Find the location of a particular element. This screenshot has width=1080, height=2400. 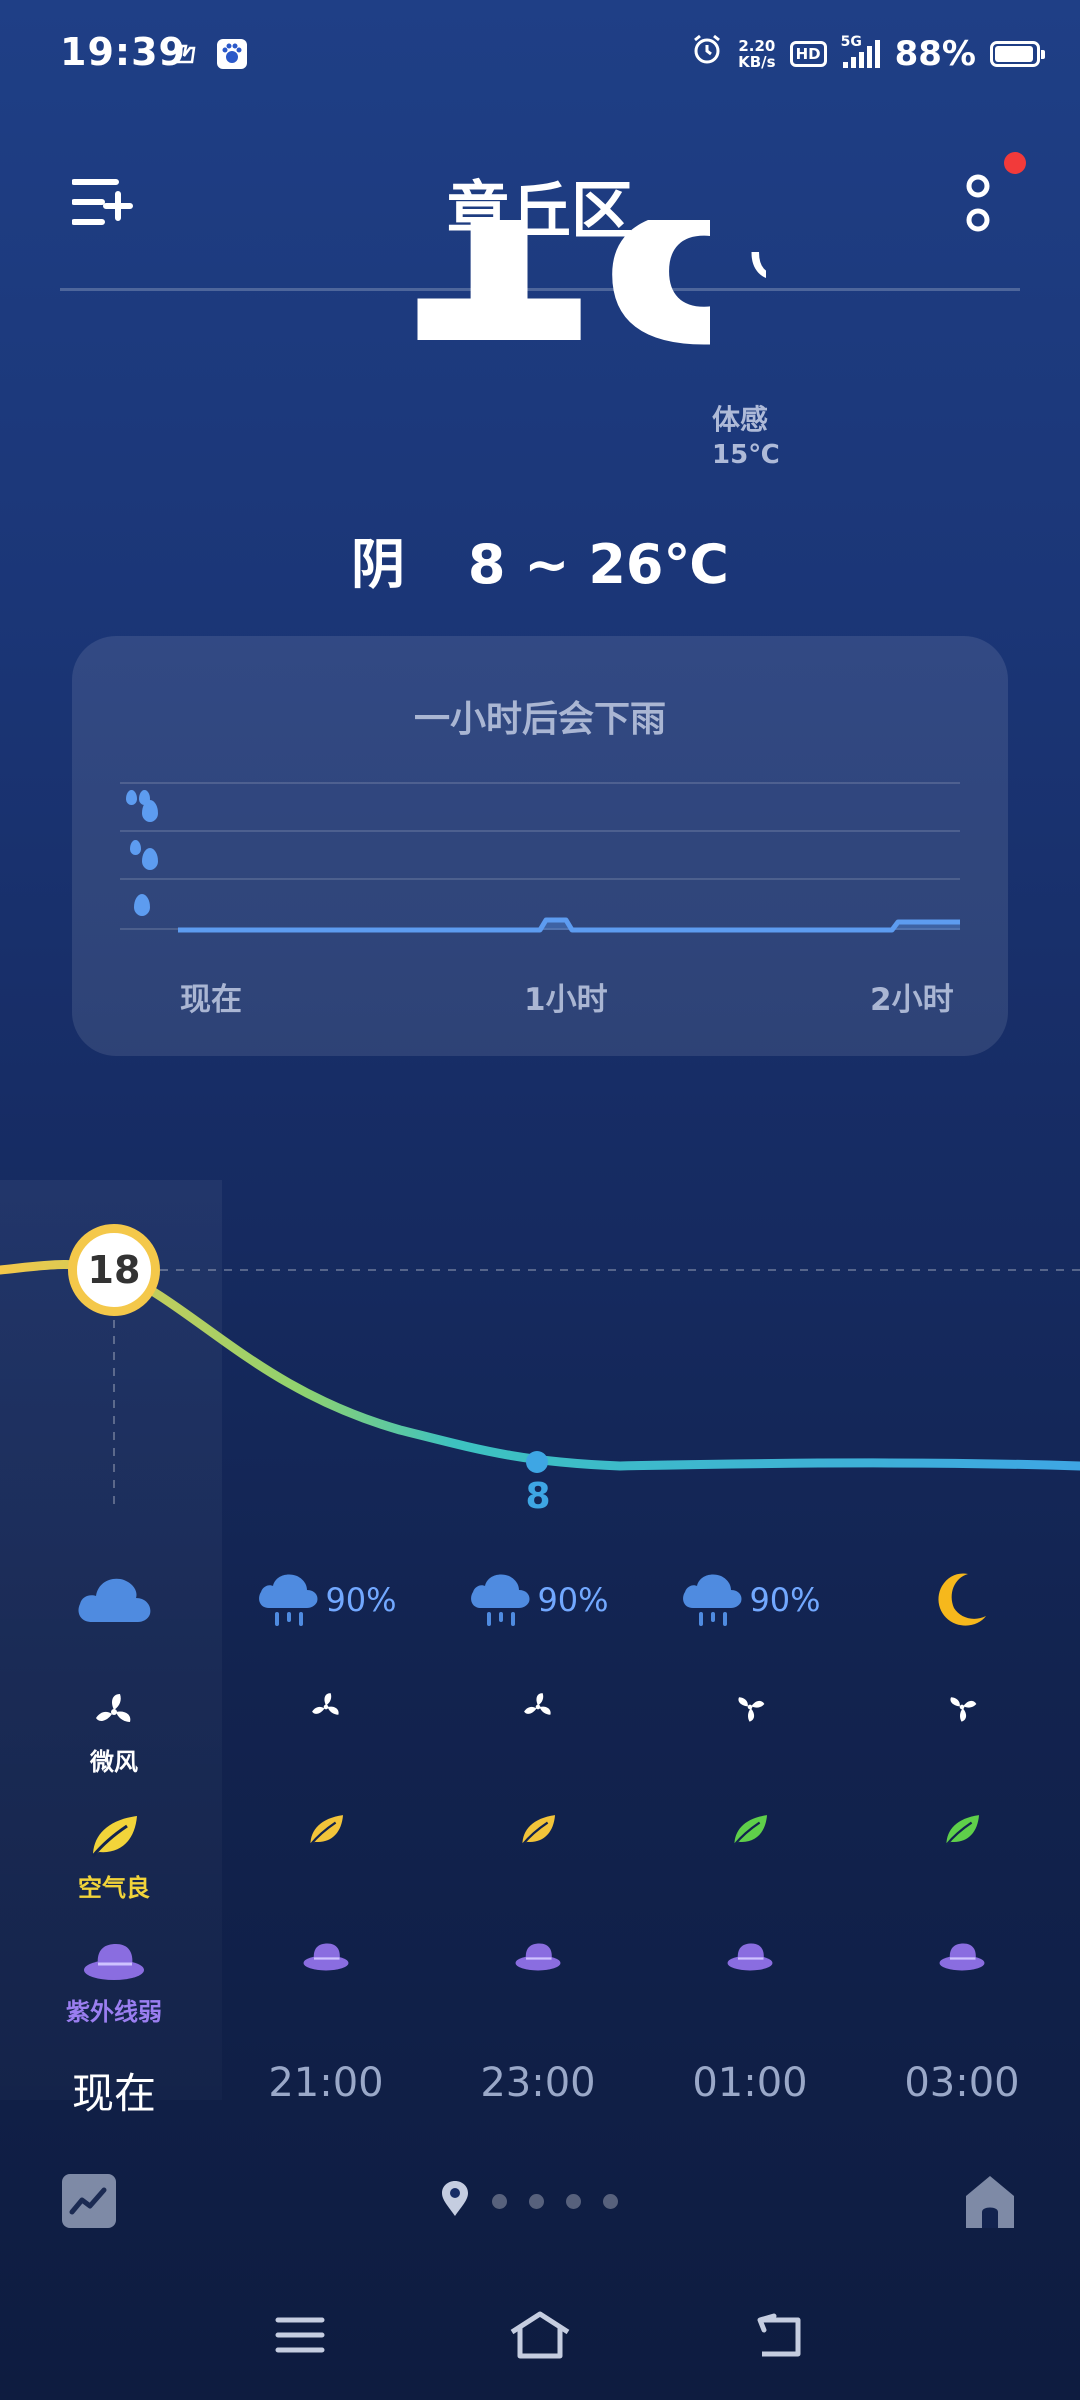

hour-2-weather: 90% is located at coordinates (538, 1600).